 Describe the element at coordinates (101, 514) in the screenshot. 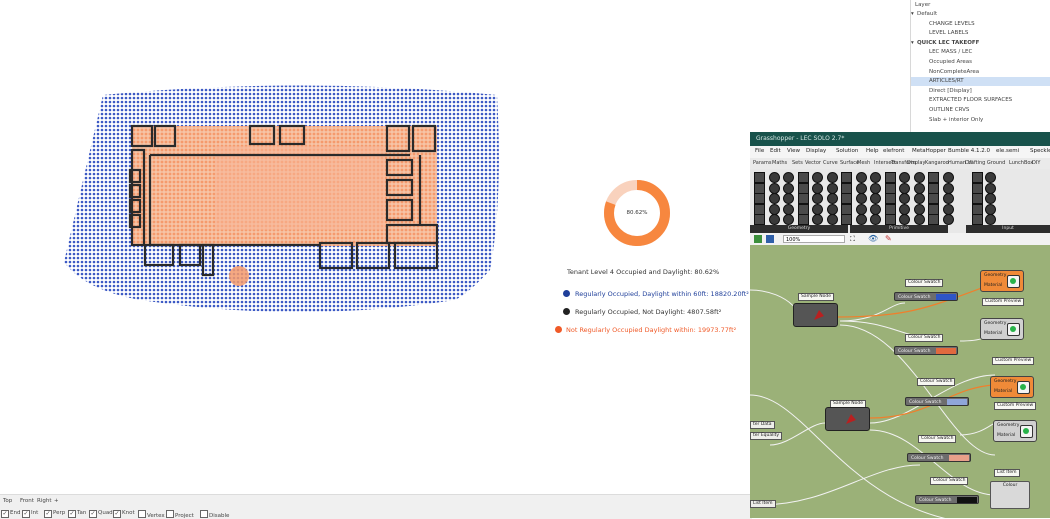

I see `osnap-item: ✓ Quad` at that location.